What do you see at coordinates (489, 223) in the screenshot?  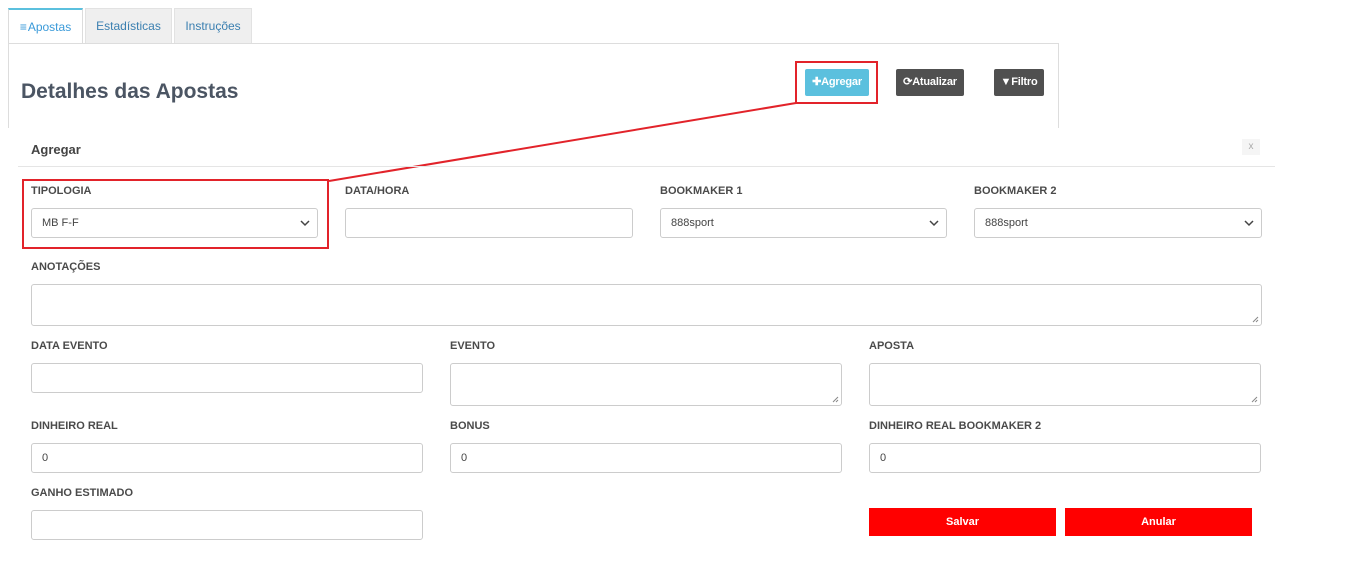 I see `data-hora-input` at bounding box center [489, 223].